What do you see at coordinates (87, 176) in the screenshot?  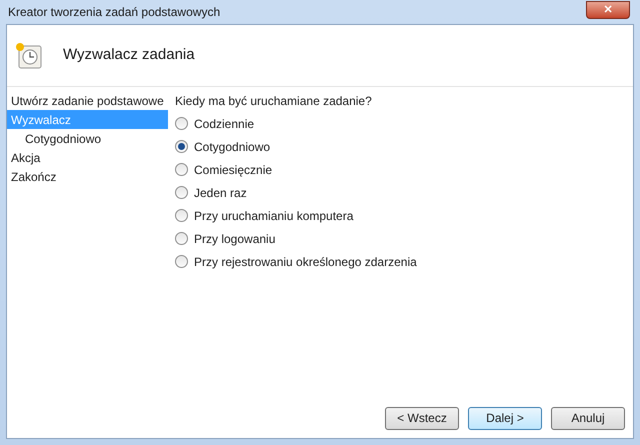 I see `sidebar-item: Zakończ` at bounding box center [87, 176].